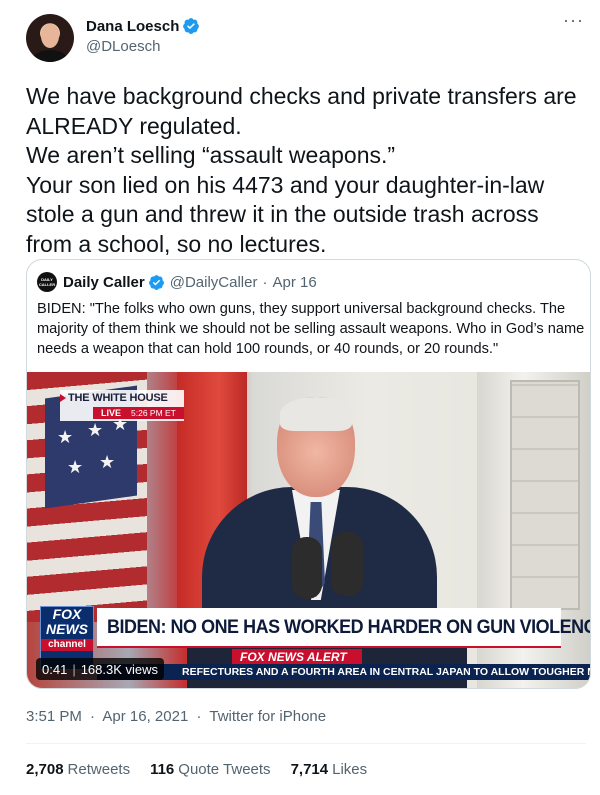 This screenshot has width=600, height=795. What do you see at coordinates (55, 669) in the screenshot?
I see `video-duration: 0:41` at bounding box center [55, 669].